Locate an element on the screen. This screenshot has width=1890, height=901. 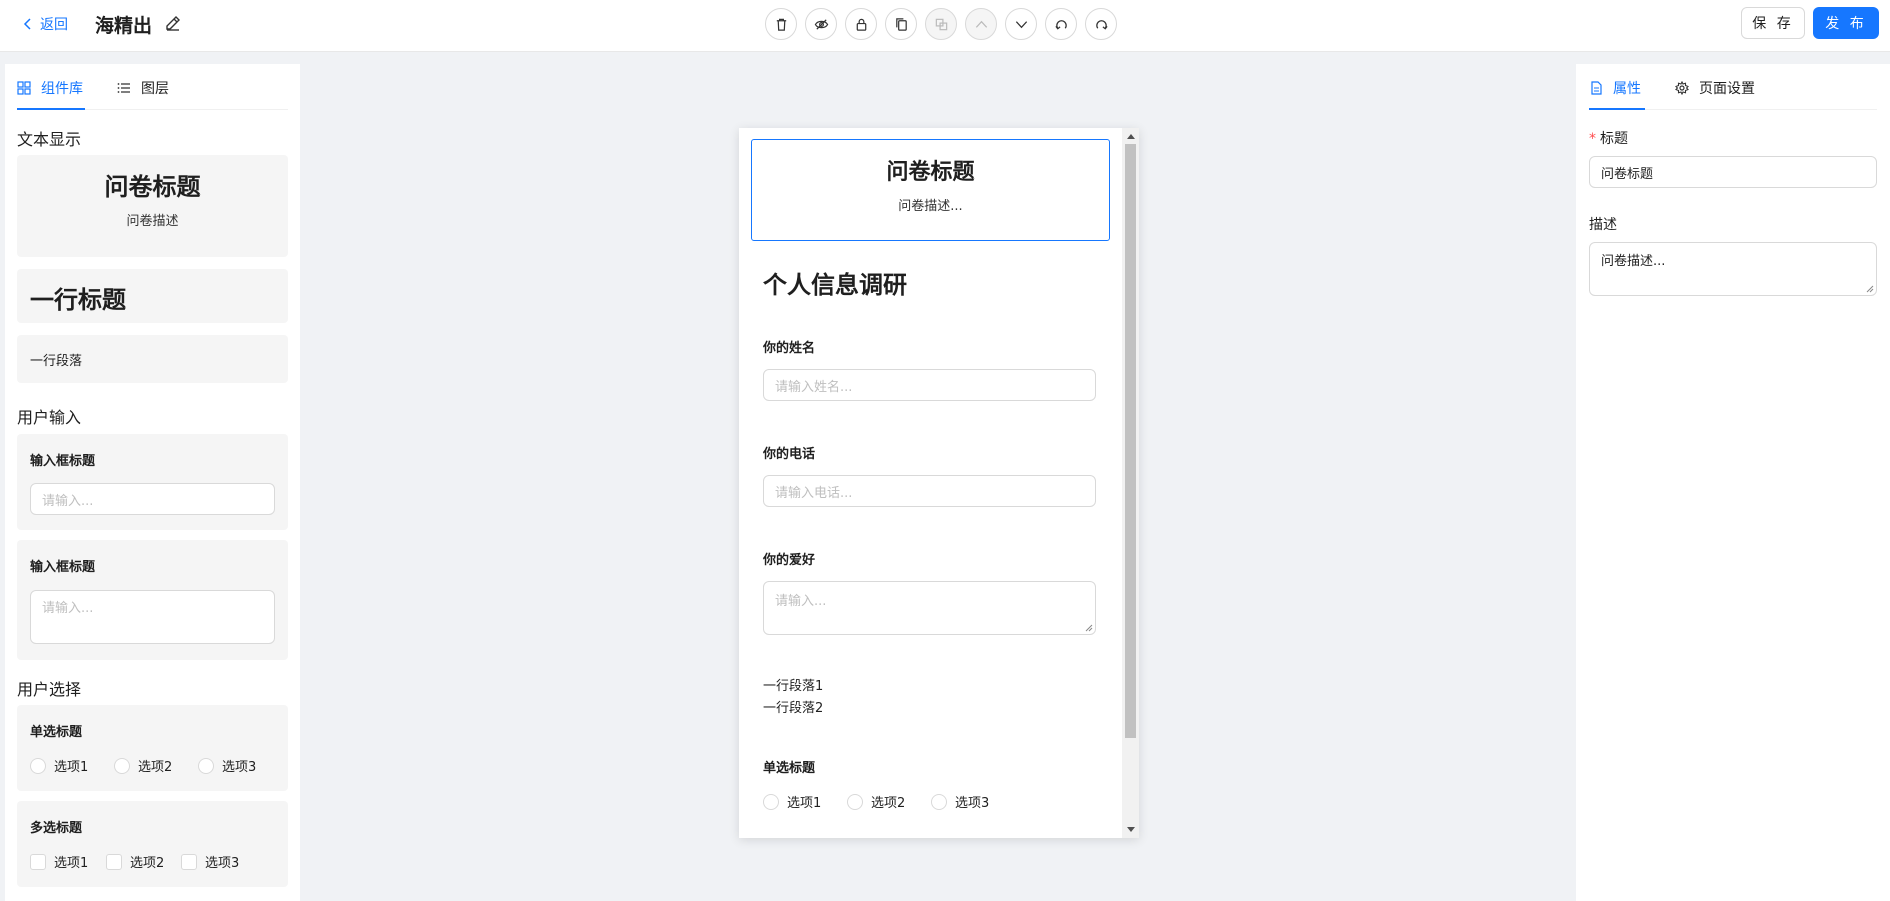
title-input: 问卷标题 is located at coordinates (1733, 172).